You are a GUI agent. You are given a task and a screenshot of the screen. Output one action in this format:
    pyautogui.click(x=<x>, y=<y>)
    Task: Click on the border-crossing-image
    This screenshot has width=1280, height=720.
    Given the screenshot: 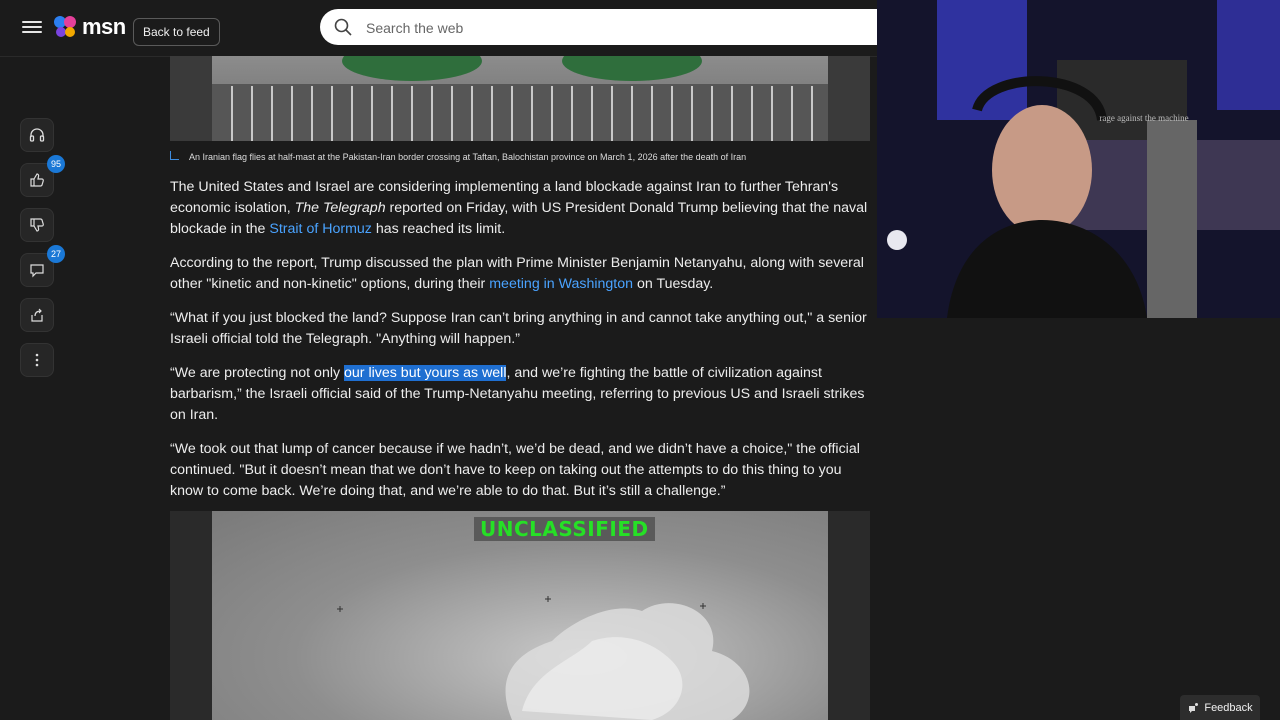 What is the action you would take?
    pyautogui.click(x=520, y=98)
    